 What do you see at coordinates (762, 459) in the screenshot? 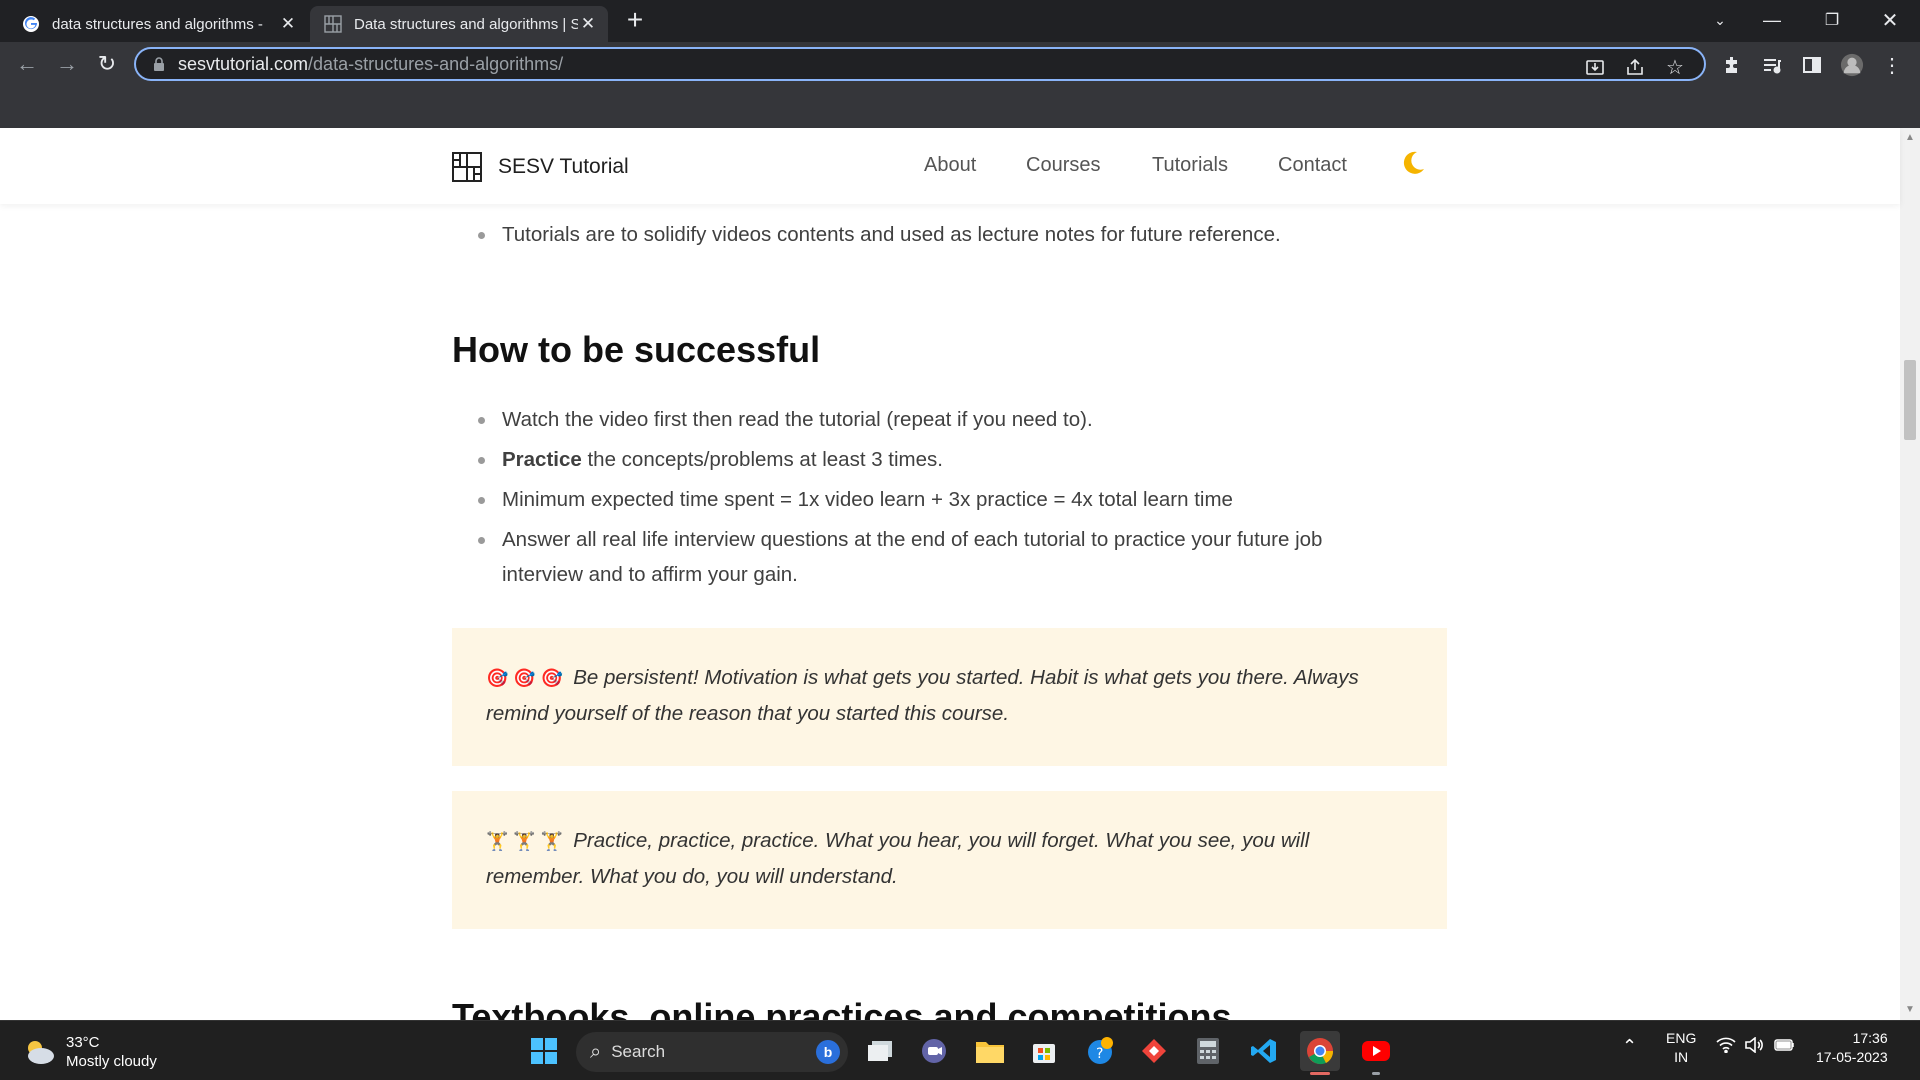
I see `list-item-text: the concepts/problems at least 3 times.` at bounding box center [762, 459].